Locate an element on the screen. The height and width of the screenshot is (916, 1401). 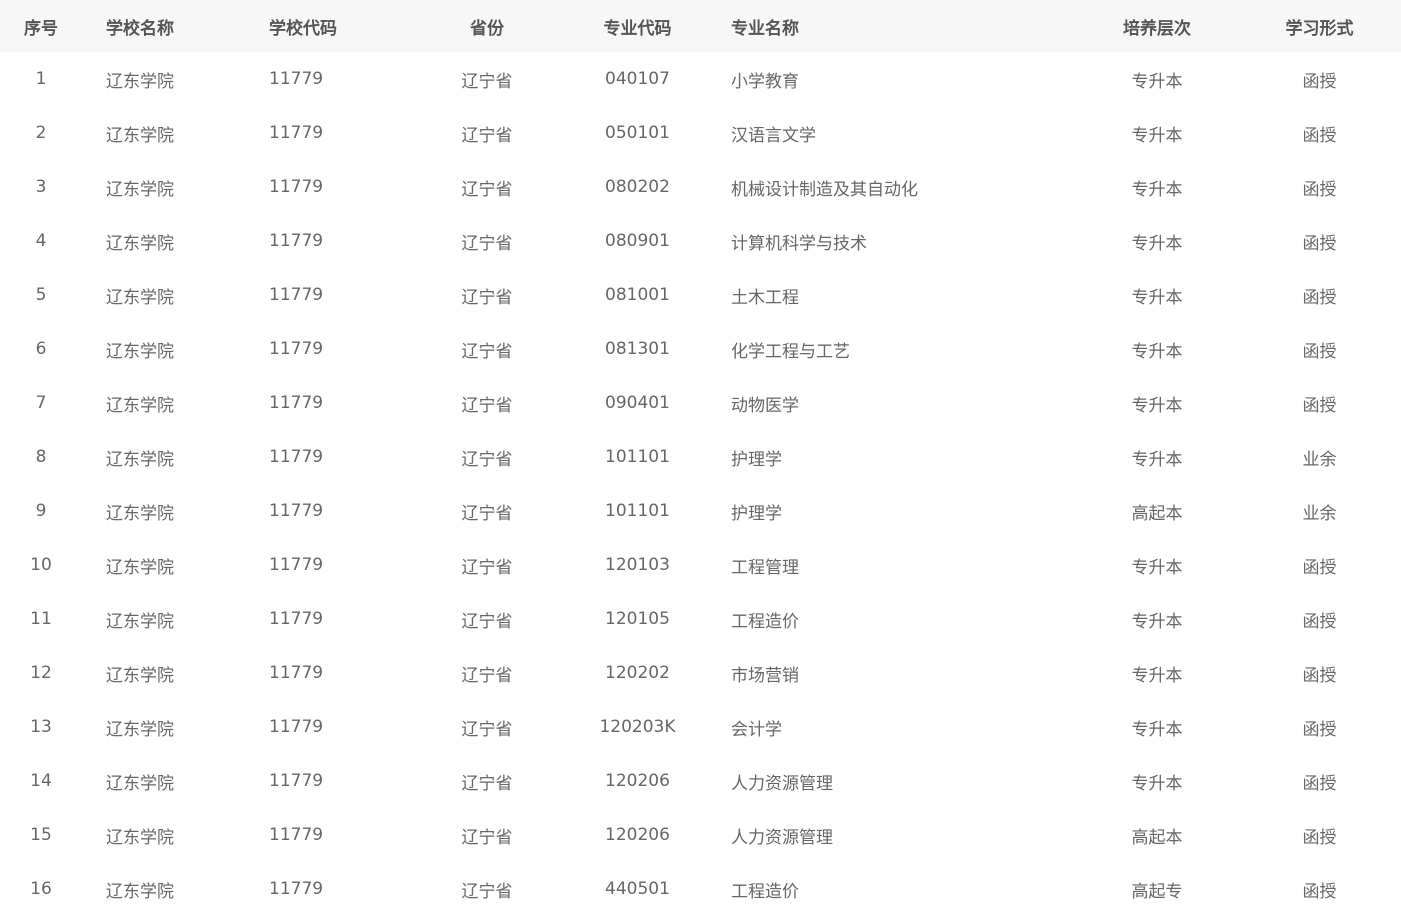
cell-major-name: 化学工程与工艺 is located at coordinates (790, 351).